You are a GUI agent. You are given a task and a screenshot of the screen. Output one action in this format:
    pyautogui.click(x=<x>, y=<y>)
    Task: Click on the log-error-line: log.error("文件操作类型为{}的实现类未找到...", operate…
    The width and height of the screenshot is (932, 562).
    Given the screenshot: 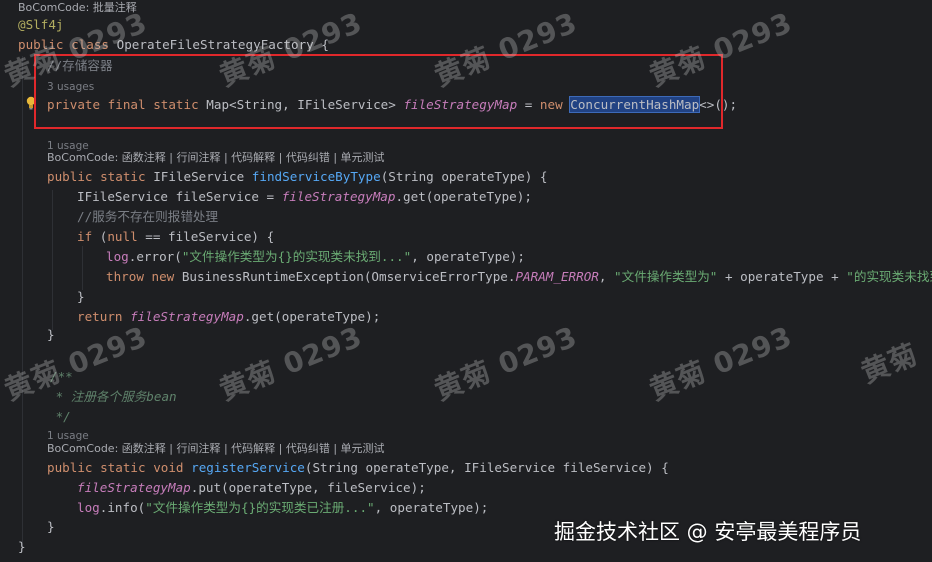 What is the action you would take?
    pyautogui.click(x=315, y=256)
    